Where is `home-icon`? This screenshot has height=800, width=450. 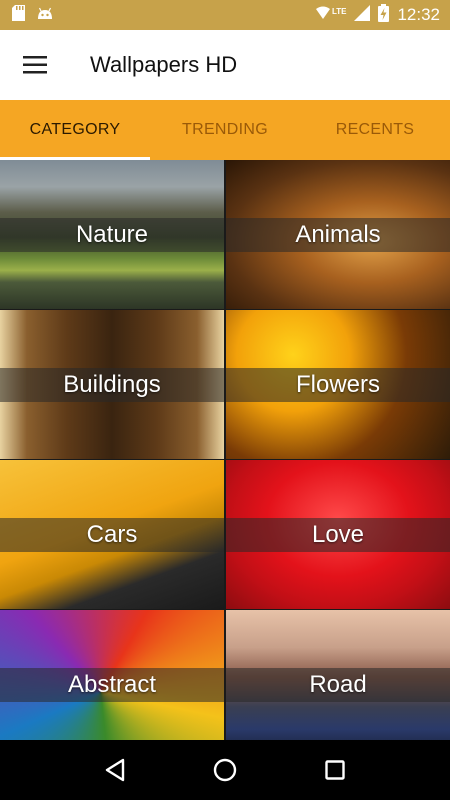 home-icon is located at coordinates (225, 770).